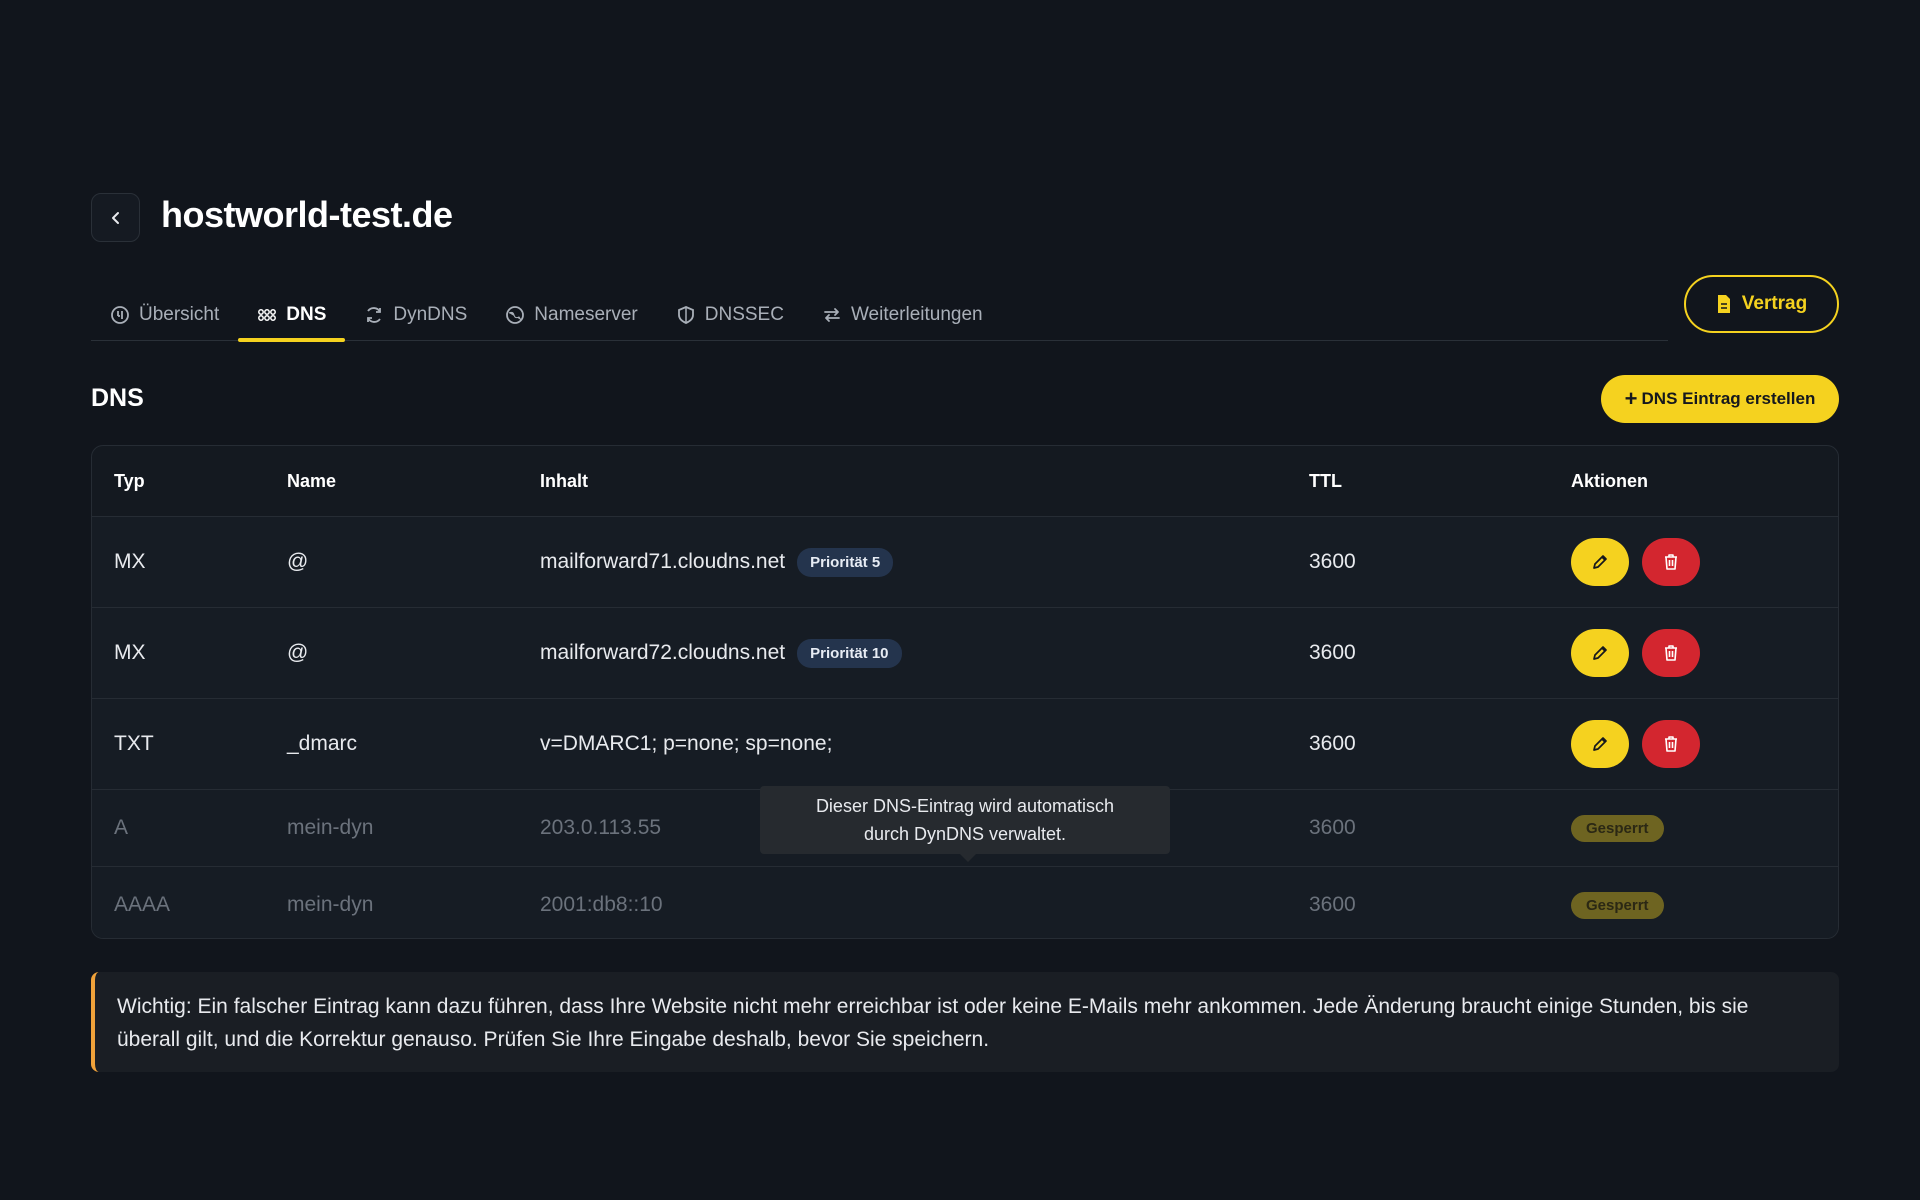  Describe the element at coordinates (142, 904) in the screenshot. I see `cell-typ: AAAA` at that location.